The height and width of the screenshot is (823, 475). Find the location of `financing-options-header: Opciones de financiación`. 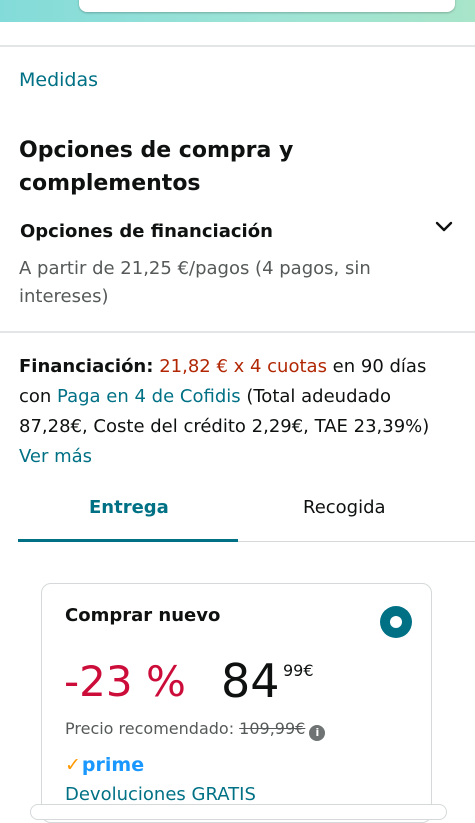

financing-options-header: Opciones de financiación is located at coordinates (146, 232).